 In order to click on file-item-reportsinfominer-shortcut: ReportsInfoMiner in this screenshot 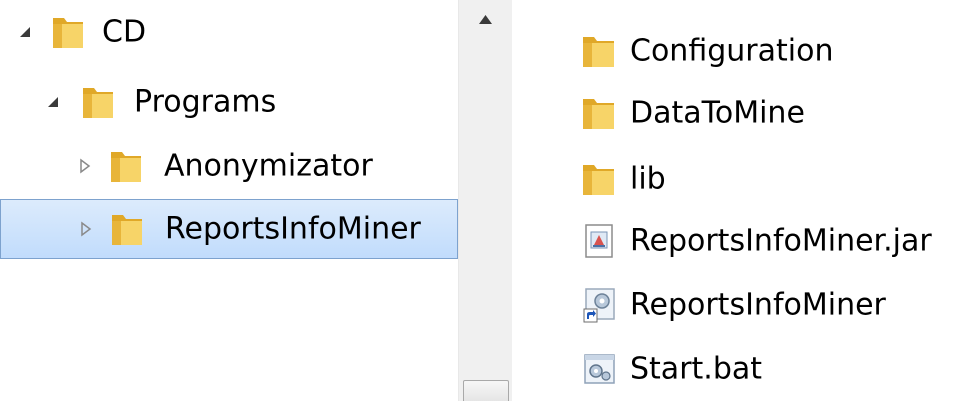, I will do `click(744, 305)`.